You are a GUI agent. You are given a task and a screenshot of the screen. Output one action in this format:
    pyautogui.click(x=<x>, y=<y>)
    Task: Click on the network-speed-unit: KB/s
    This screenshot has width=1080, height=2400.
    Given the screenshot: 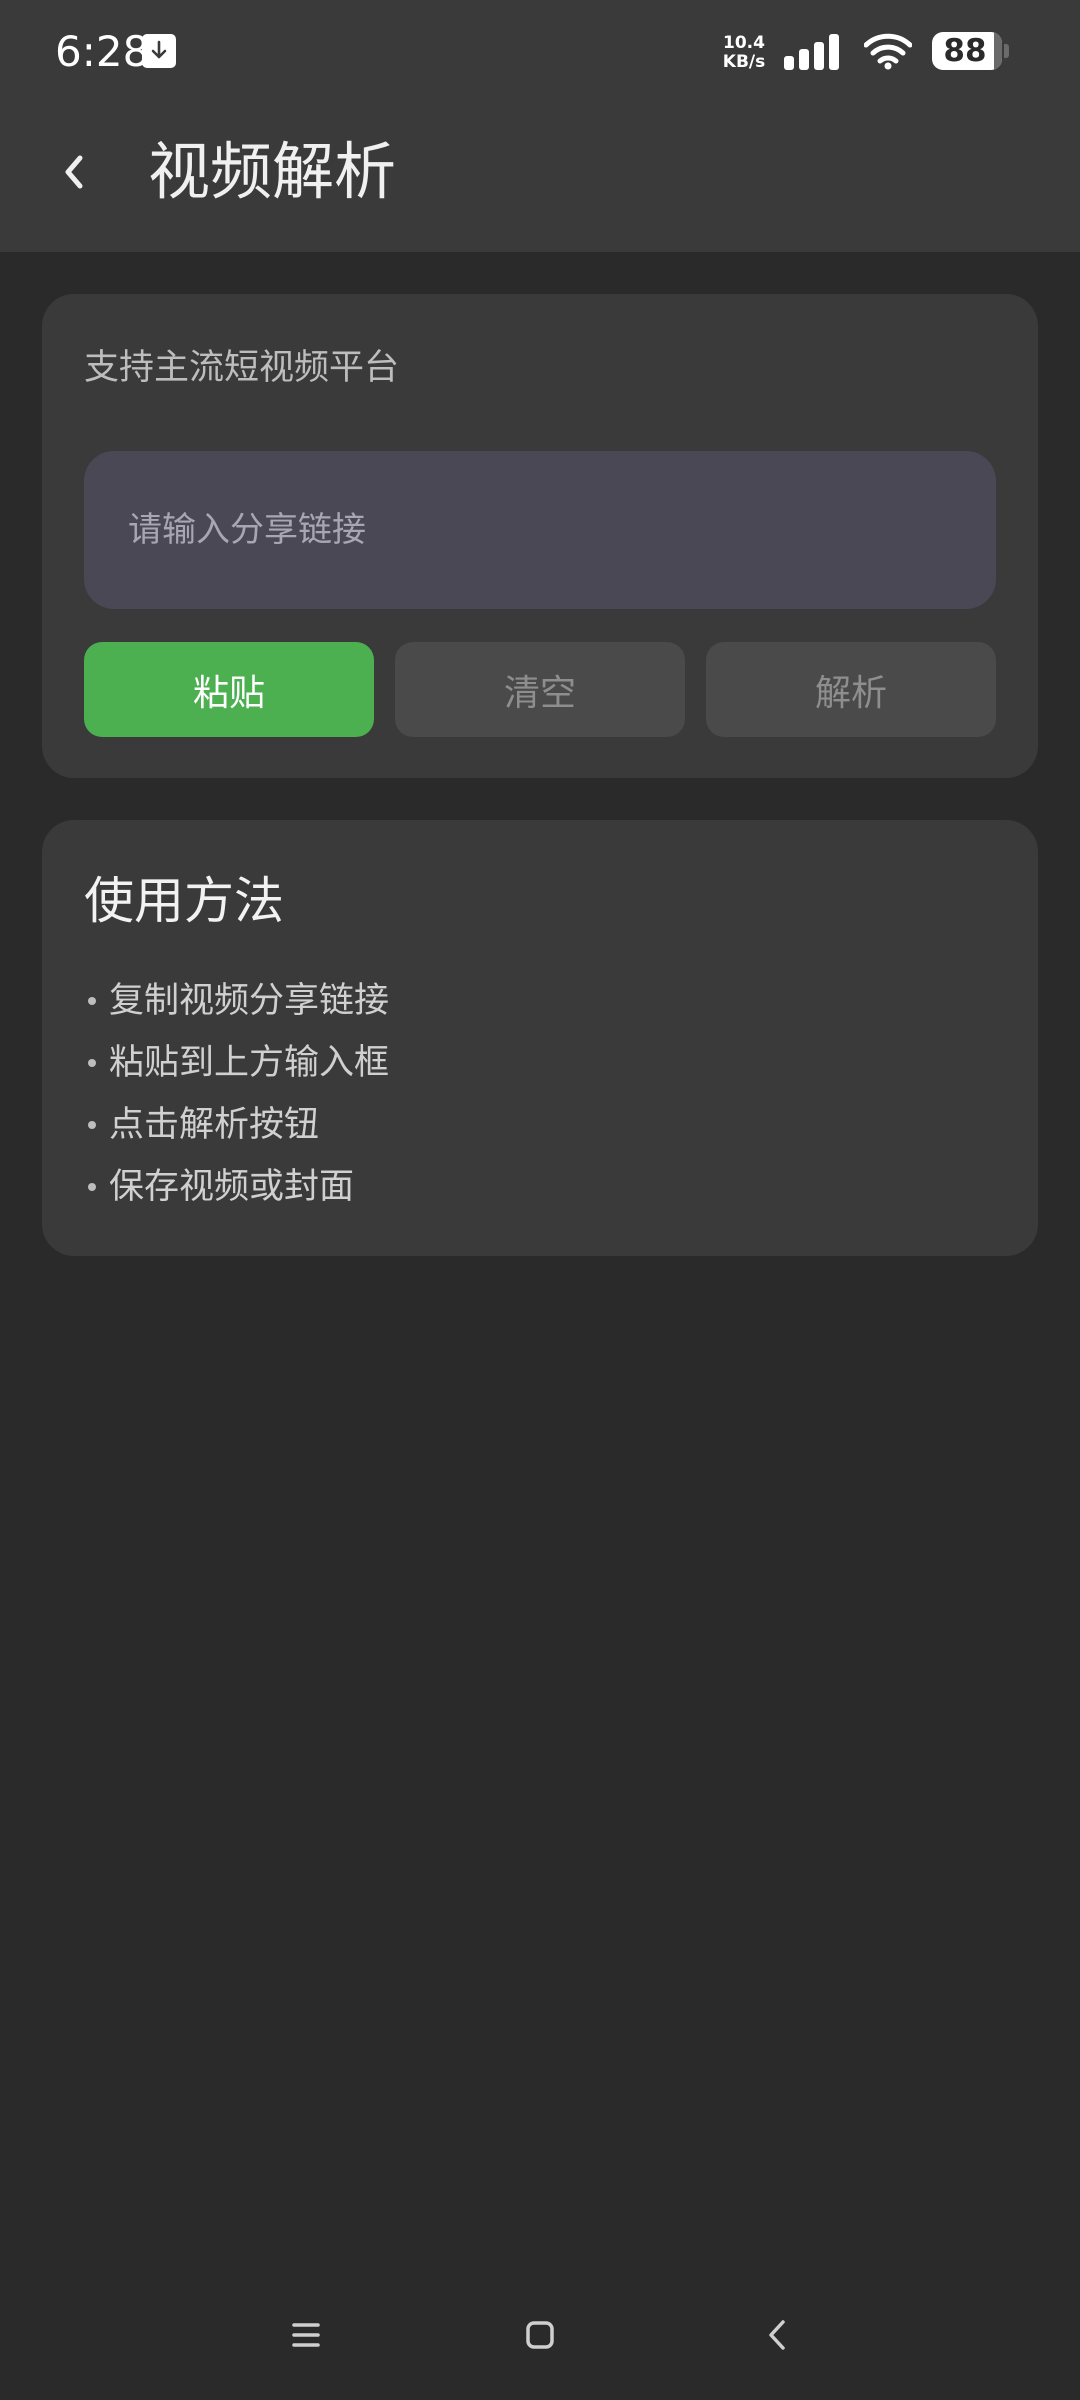 What is the action you would take?
    pyautogui.click(x=744, y=62)
    